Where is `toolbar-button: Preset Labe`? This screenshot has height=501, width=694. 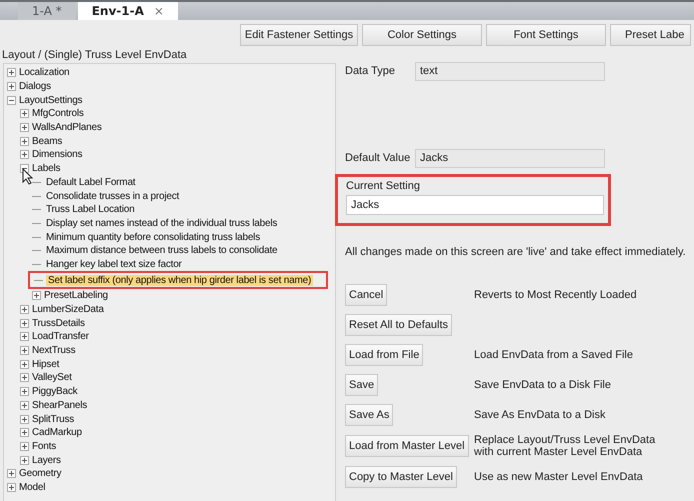 toolbar-button: Preset Labe is located at coordinates (650, 35).